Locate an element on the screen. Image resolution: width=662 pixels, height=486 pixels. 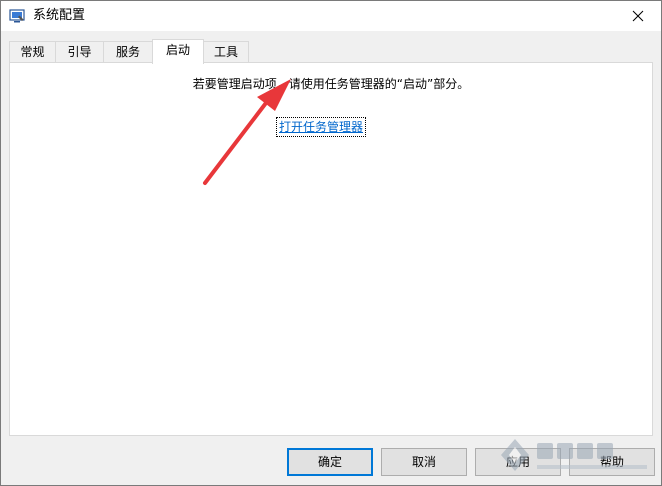
close-button is located at coordinates (638, 16).